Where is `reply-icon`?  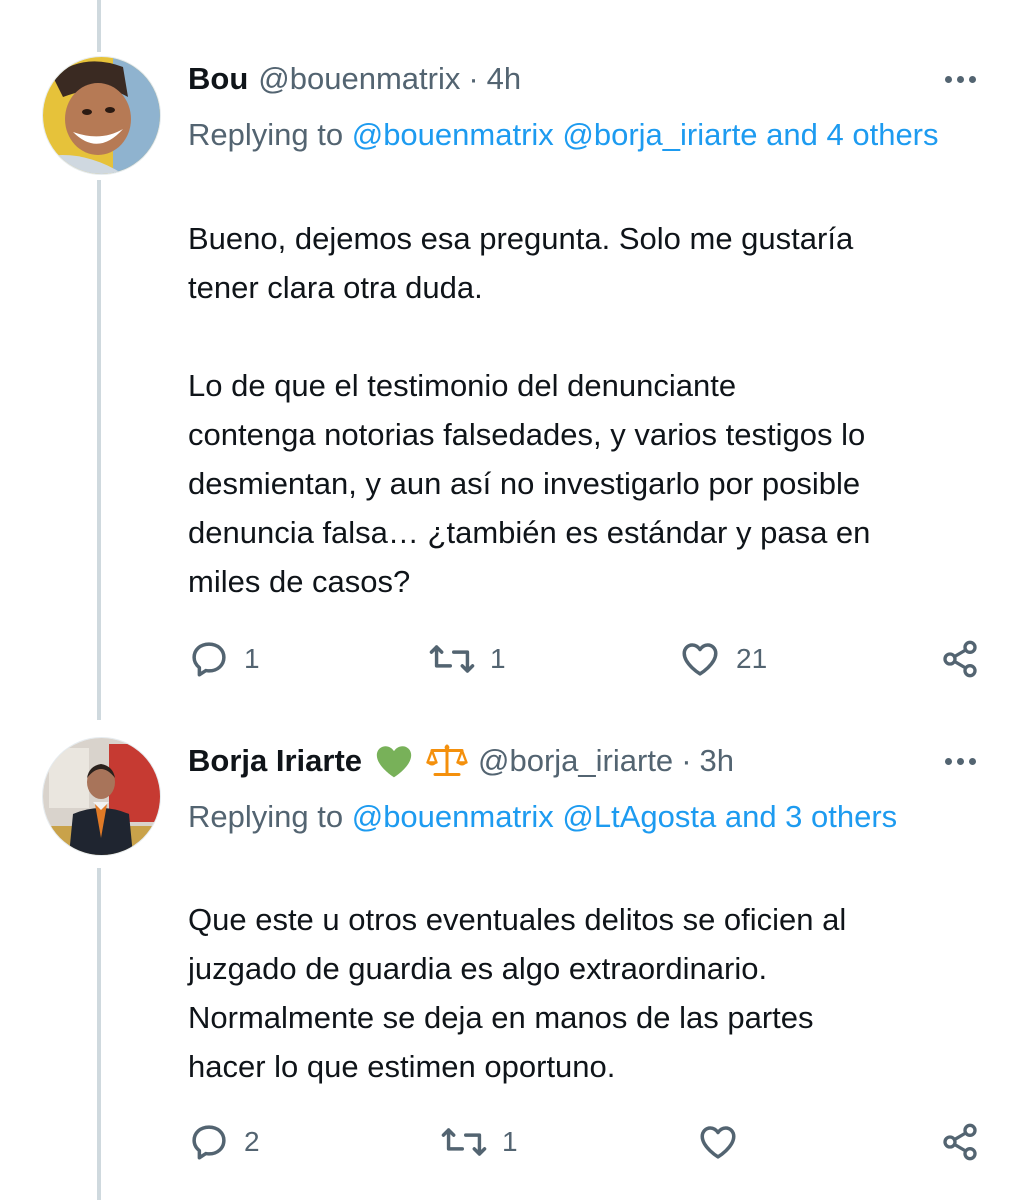
reply-icon is located at coordinates (209, 1142).